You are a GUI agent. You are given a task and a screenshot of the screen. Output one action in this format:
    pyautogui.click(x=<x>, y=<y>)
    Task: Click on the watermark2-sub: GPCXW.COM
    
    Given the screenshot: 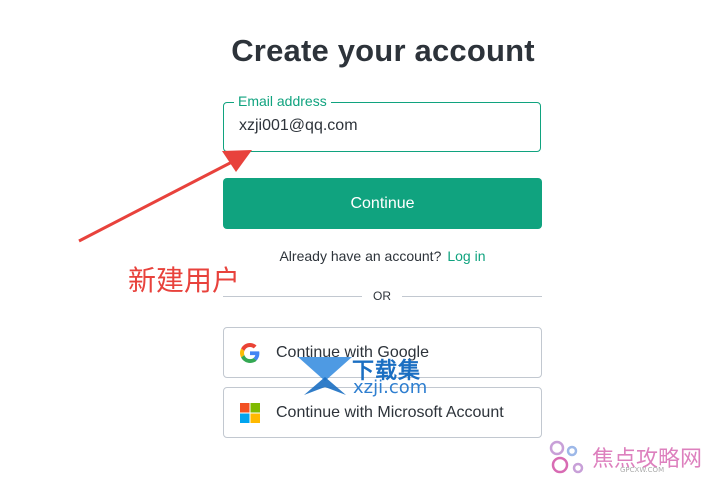 What is the action you would take?
    pyautogui.click(x=642, y=470)
    